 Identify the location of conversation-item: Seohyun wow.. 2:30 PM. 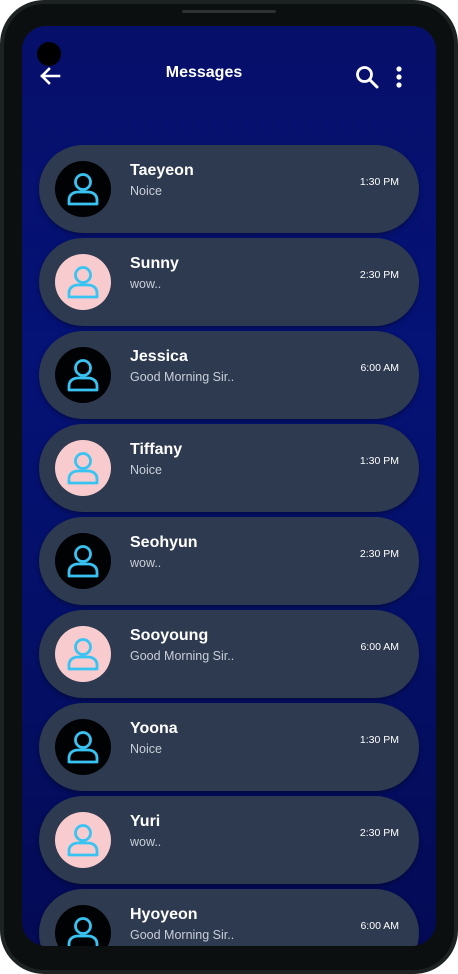
(229, 561).